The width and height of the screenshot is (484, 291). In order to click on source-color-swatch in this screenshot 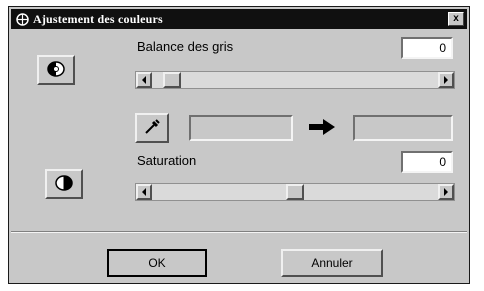, I will do `click(241, 128)`.